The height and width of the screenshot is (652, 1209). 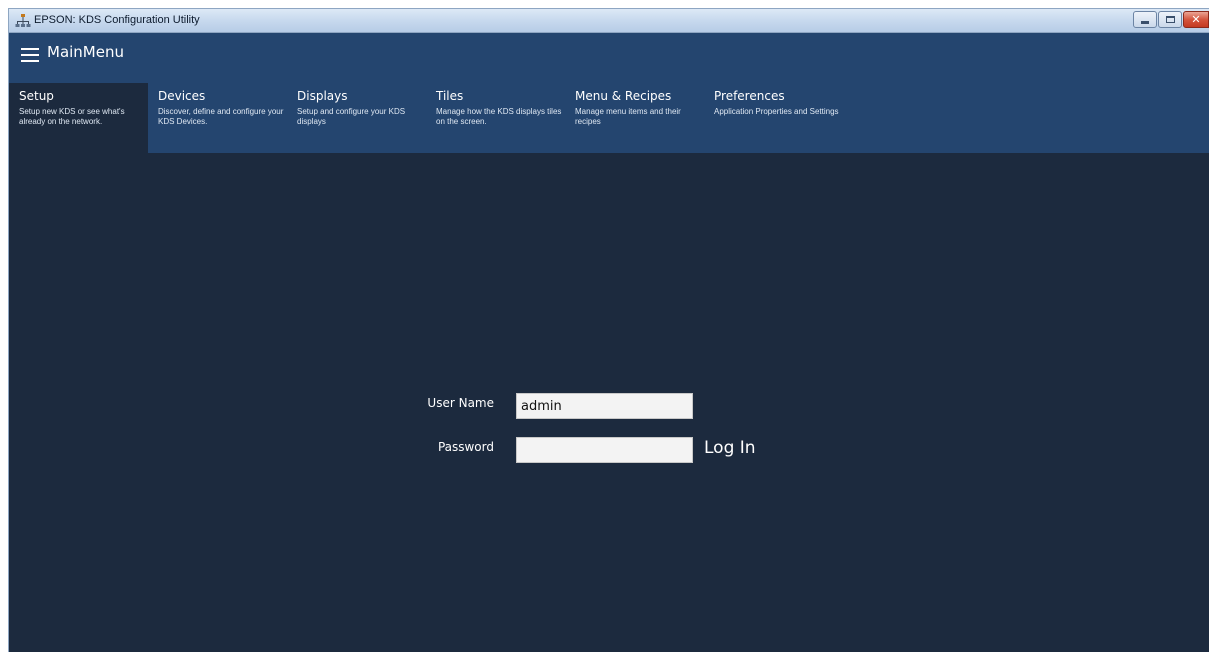 What do you see at coordinates (460, 403) in the screenshot?
I see `username-label: User Name` at bounding box center [460, 403].